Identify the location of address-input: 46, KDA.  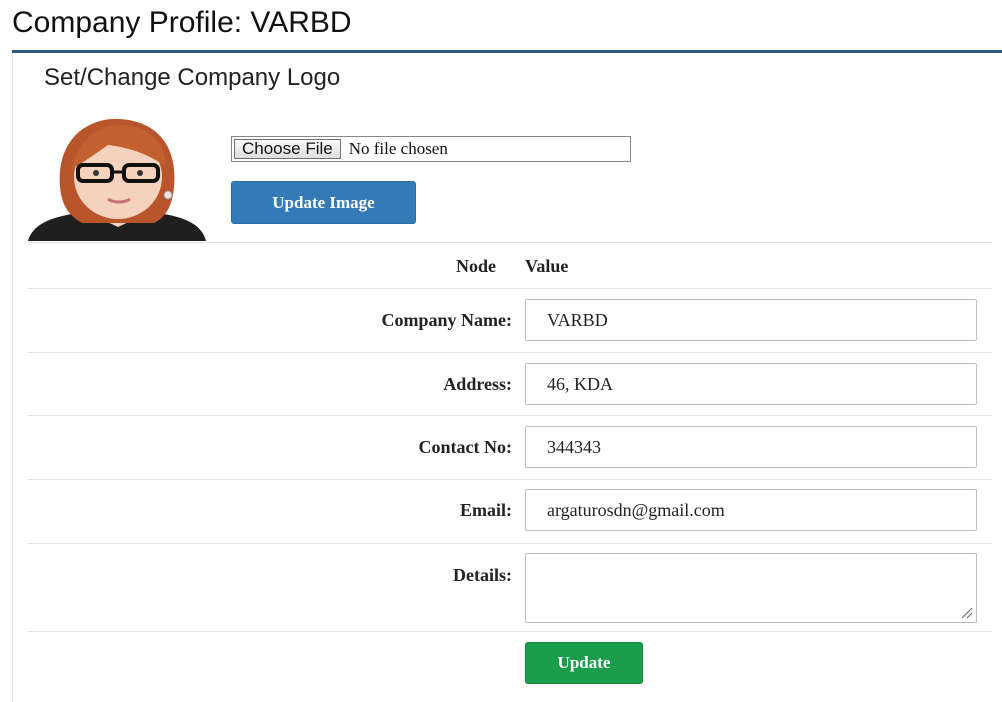
(751, 384).